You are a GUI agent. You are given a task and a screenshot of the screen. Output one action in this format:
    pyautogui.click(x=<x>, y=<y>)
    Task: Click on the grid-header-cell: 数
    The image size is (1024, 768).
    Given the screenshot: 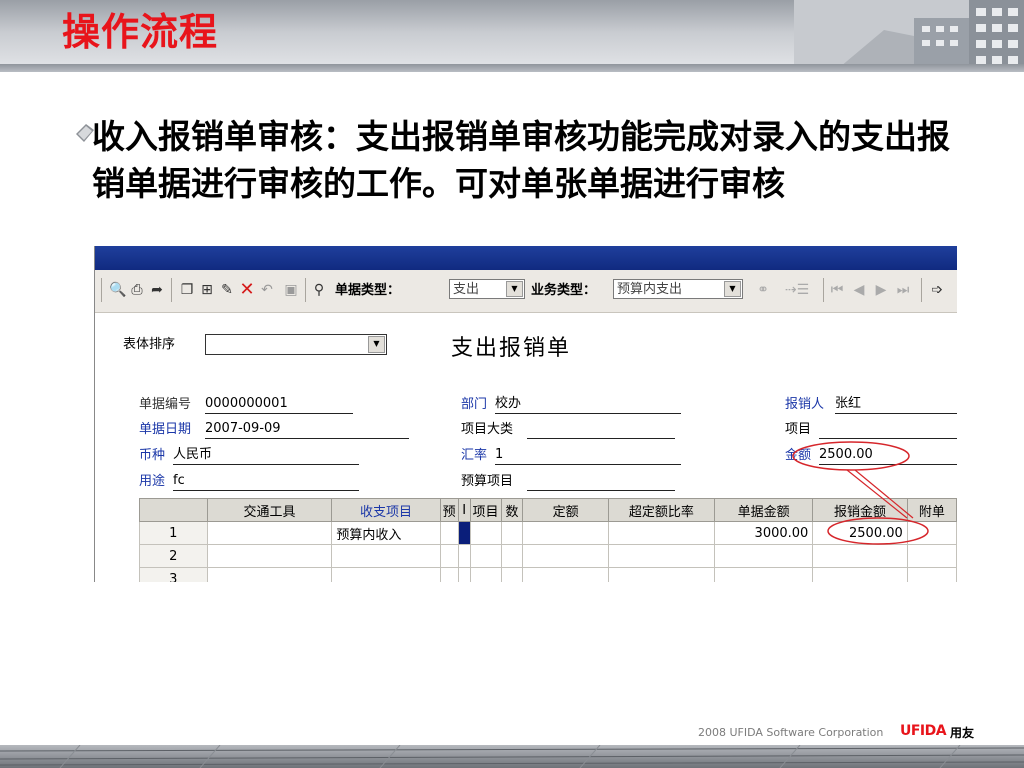 What is the action you would take?
    pyautogui.click(x=512, y=510)
    